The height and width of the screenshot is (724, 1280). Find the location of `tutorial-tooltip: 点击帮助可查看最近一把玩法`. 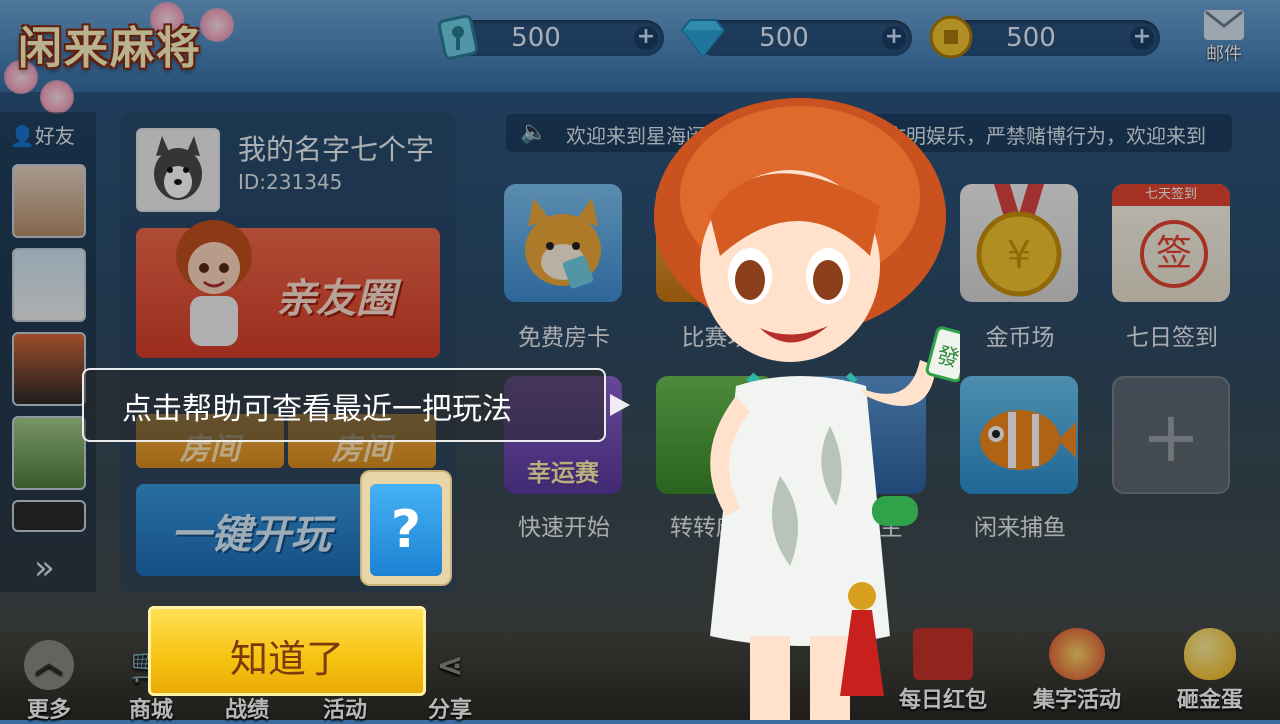

tutorial-tooltip: 点击帮助可查看最近一把玩法 is located at coordinates (356, 405).